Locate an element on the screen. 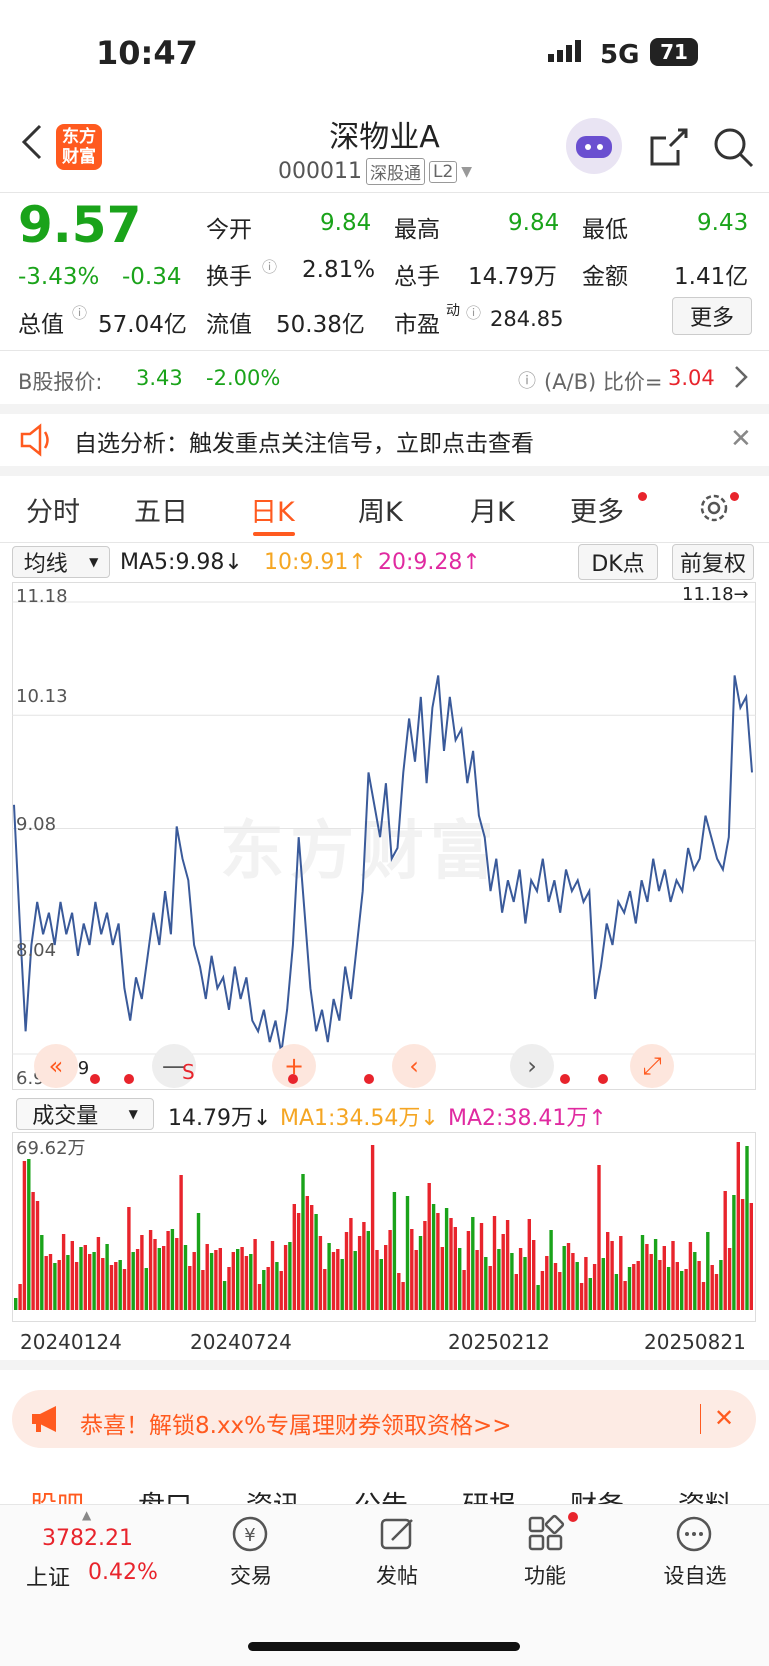 The height and width of the screenshot is (1666, 769). tab-more: 更多 is located at coordinates (597, 509).